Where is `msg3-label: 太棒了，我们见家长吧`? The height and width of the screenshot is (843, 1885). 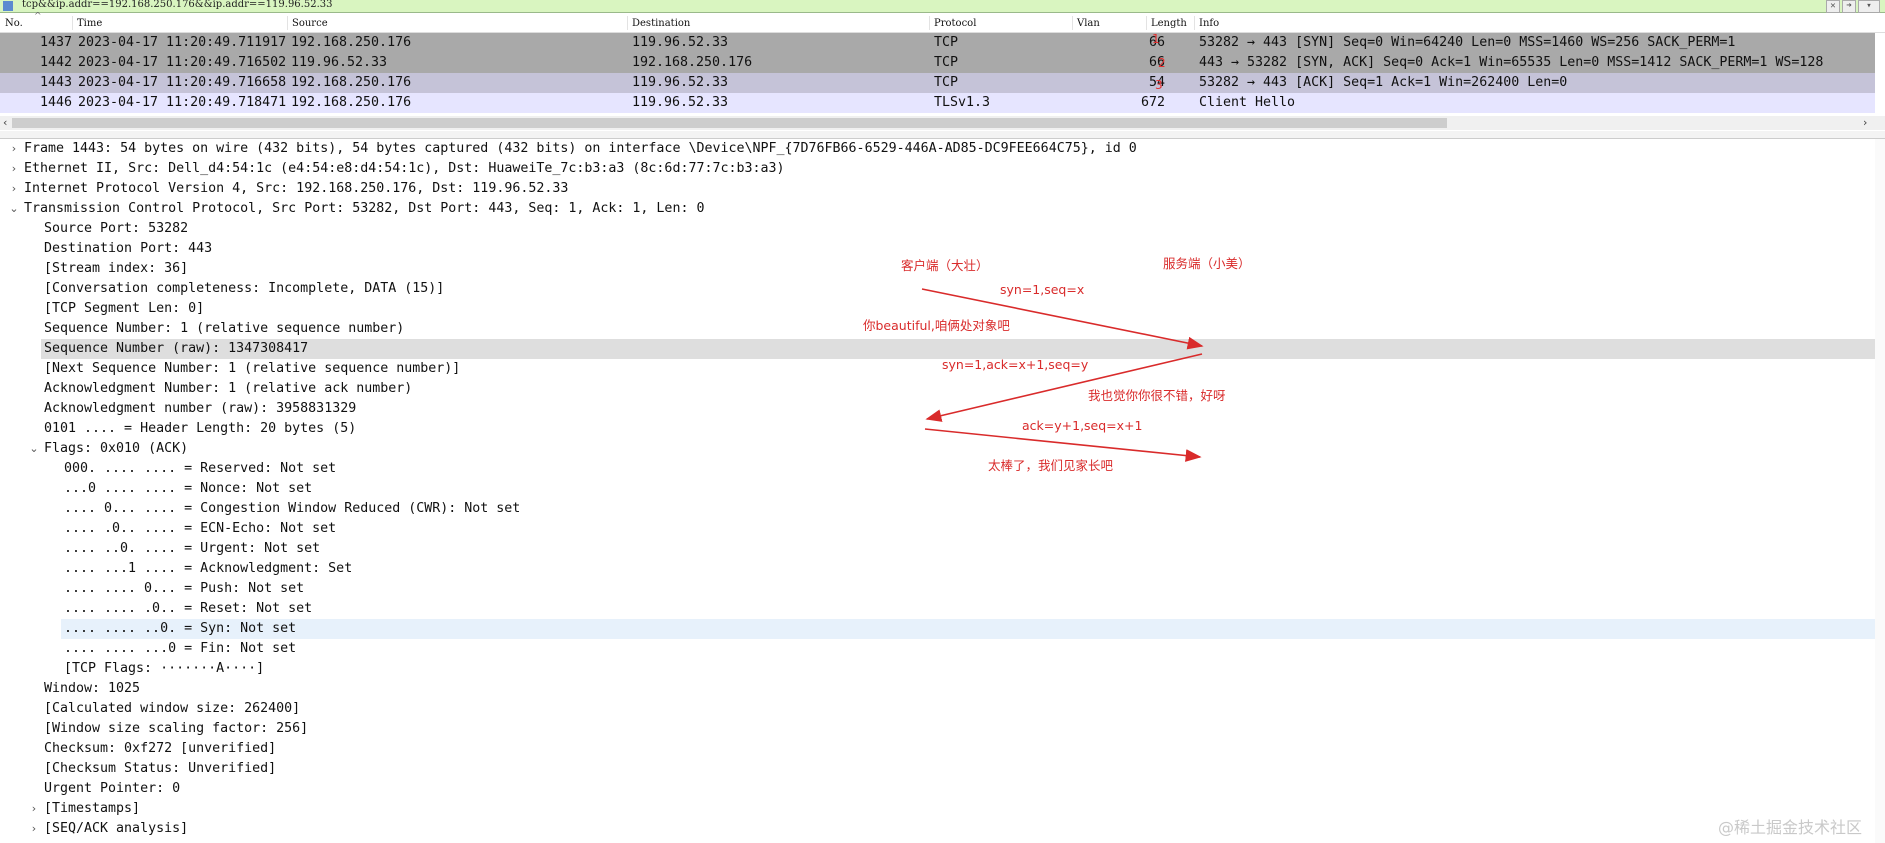
msg3-label: 太棒了，我们见家长吧 is located at coordinates (1051, 465).